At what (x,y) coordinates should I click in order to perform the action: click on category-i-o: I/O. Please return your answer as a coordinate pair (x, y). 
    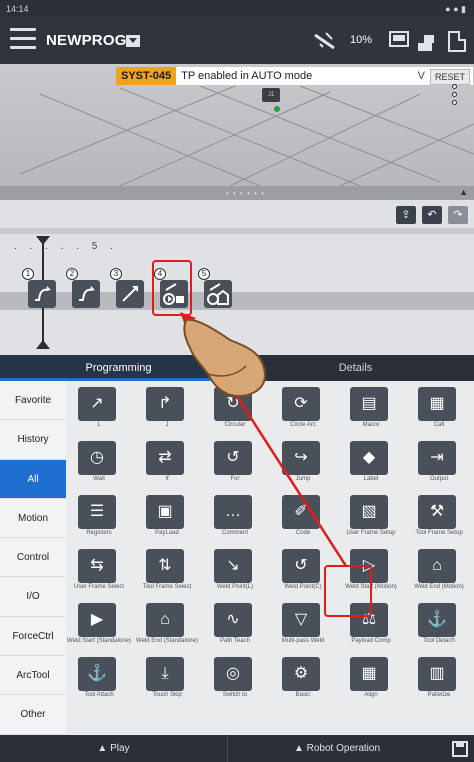
    Looking at the image, I should click on (33, 597).